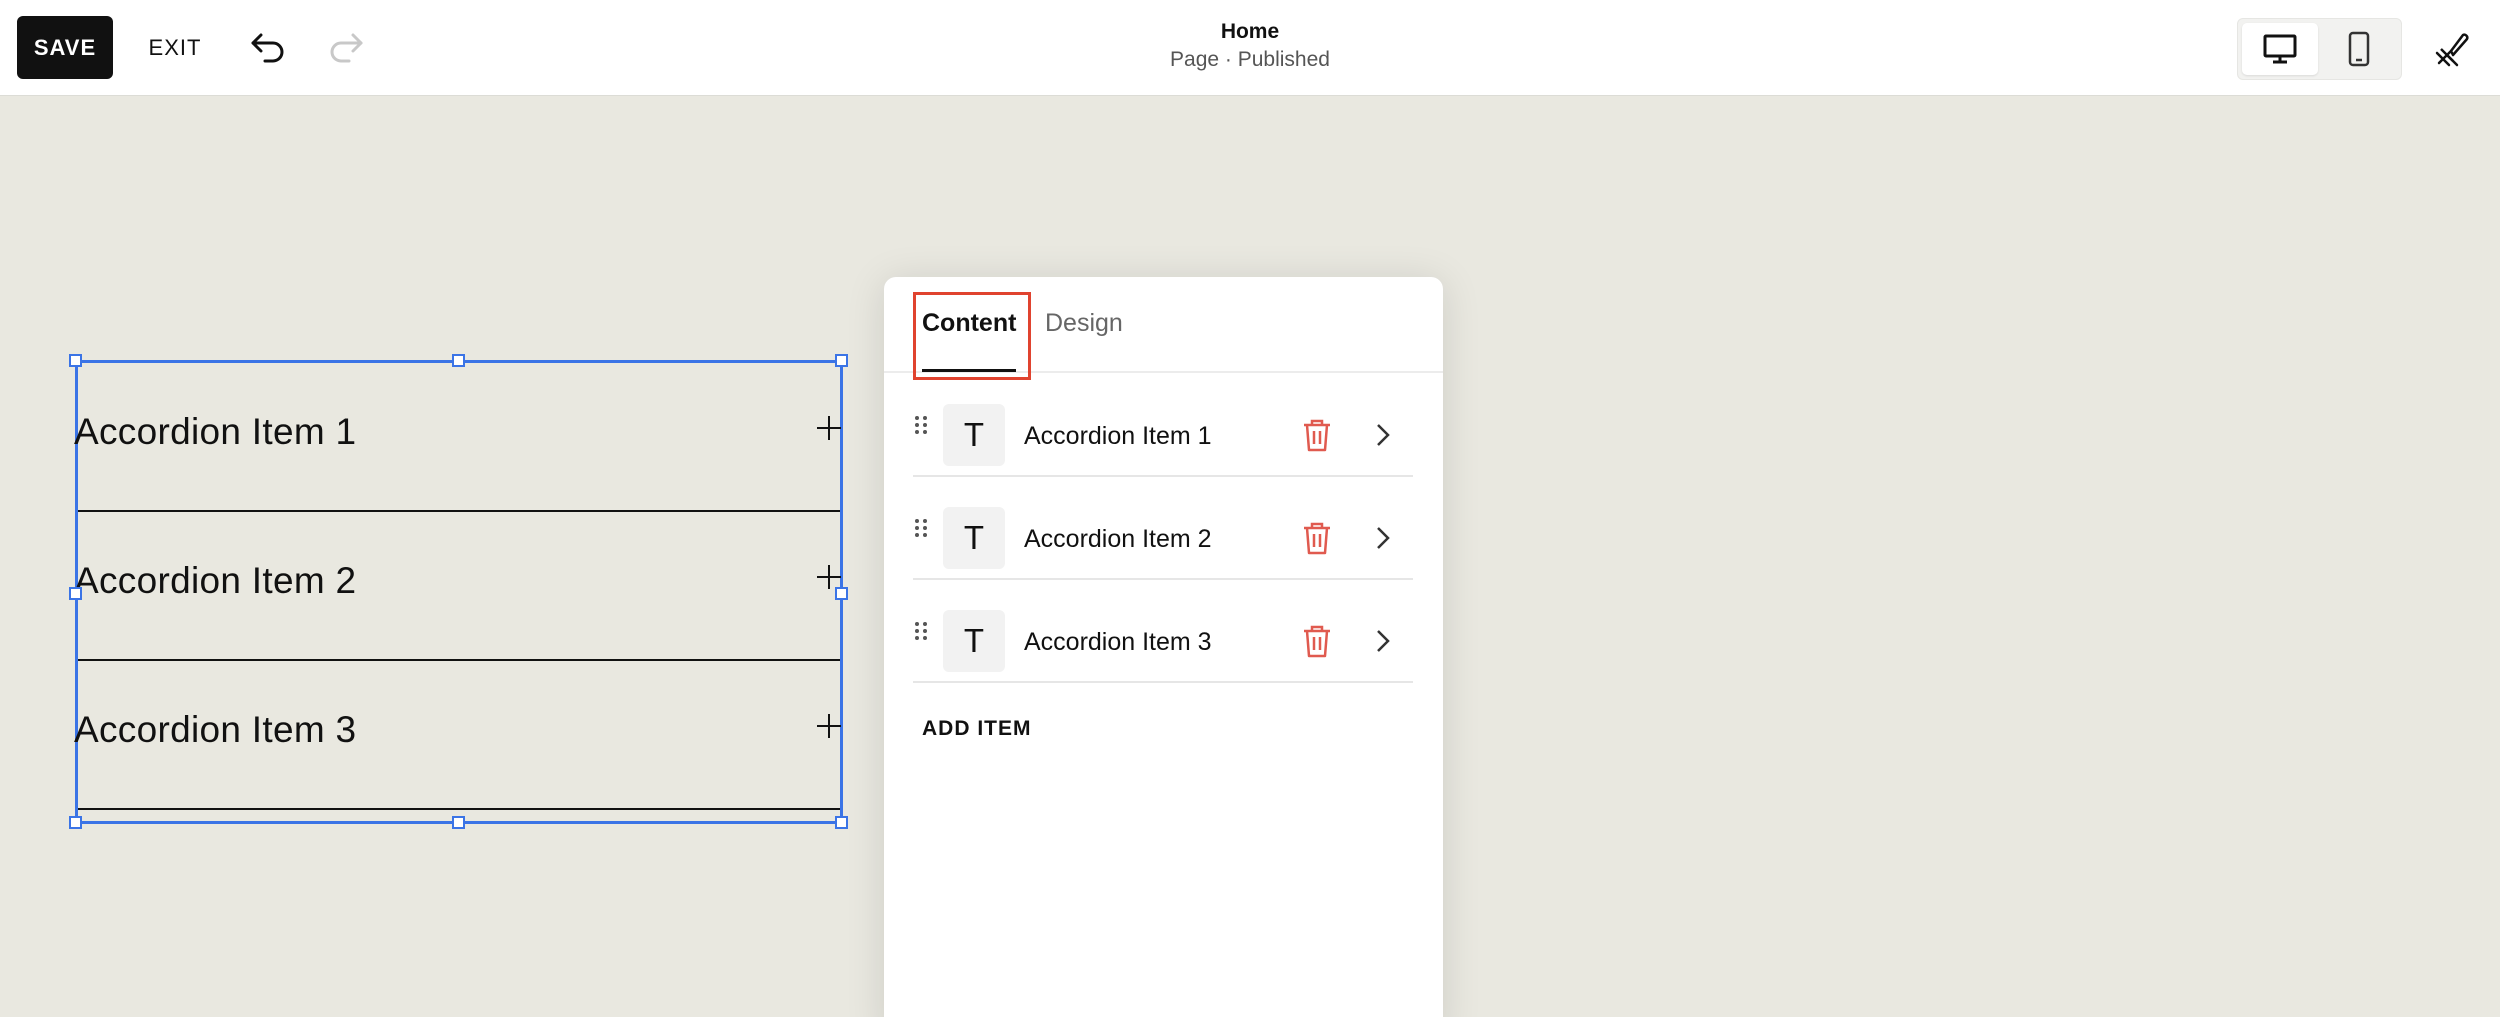 This screenshot has width=2500, height=1017. I want to click on item-label: Accordion Item 3, so click(1118, 642).